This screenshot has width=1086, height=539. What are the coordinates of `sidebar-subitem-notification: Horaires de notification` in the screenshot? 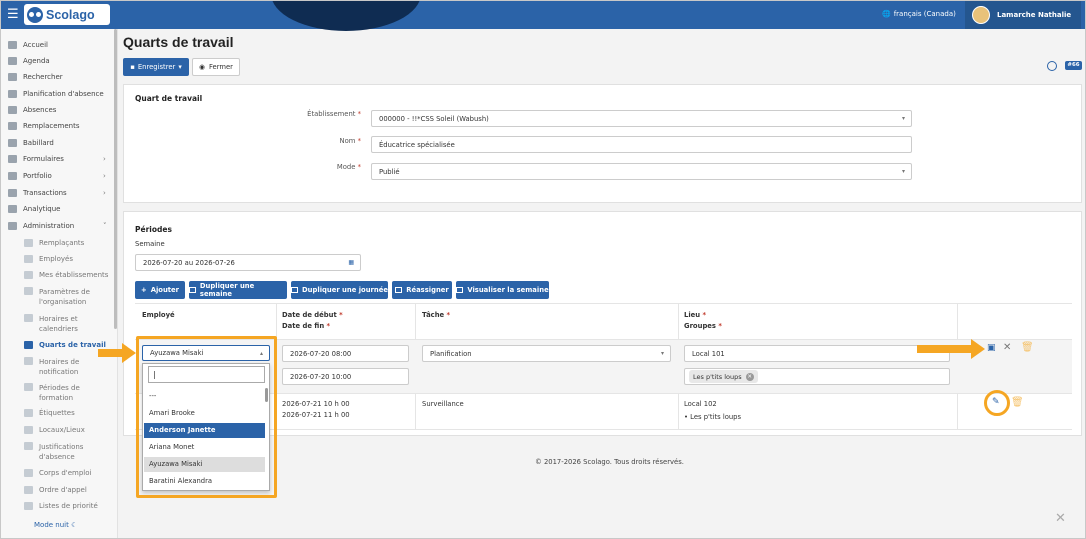 It's located at (51, 367).